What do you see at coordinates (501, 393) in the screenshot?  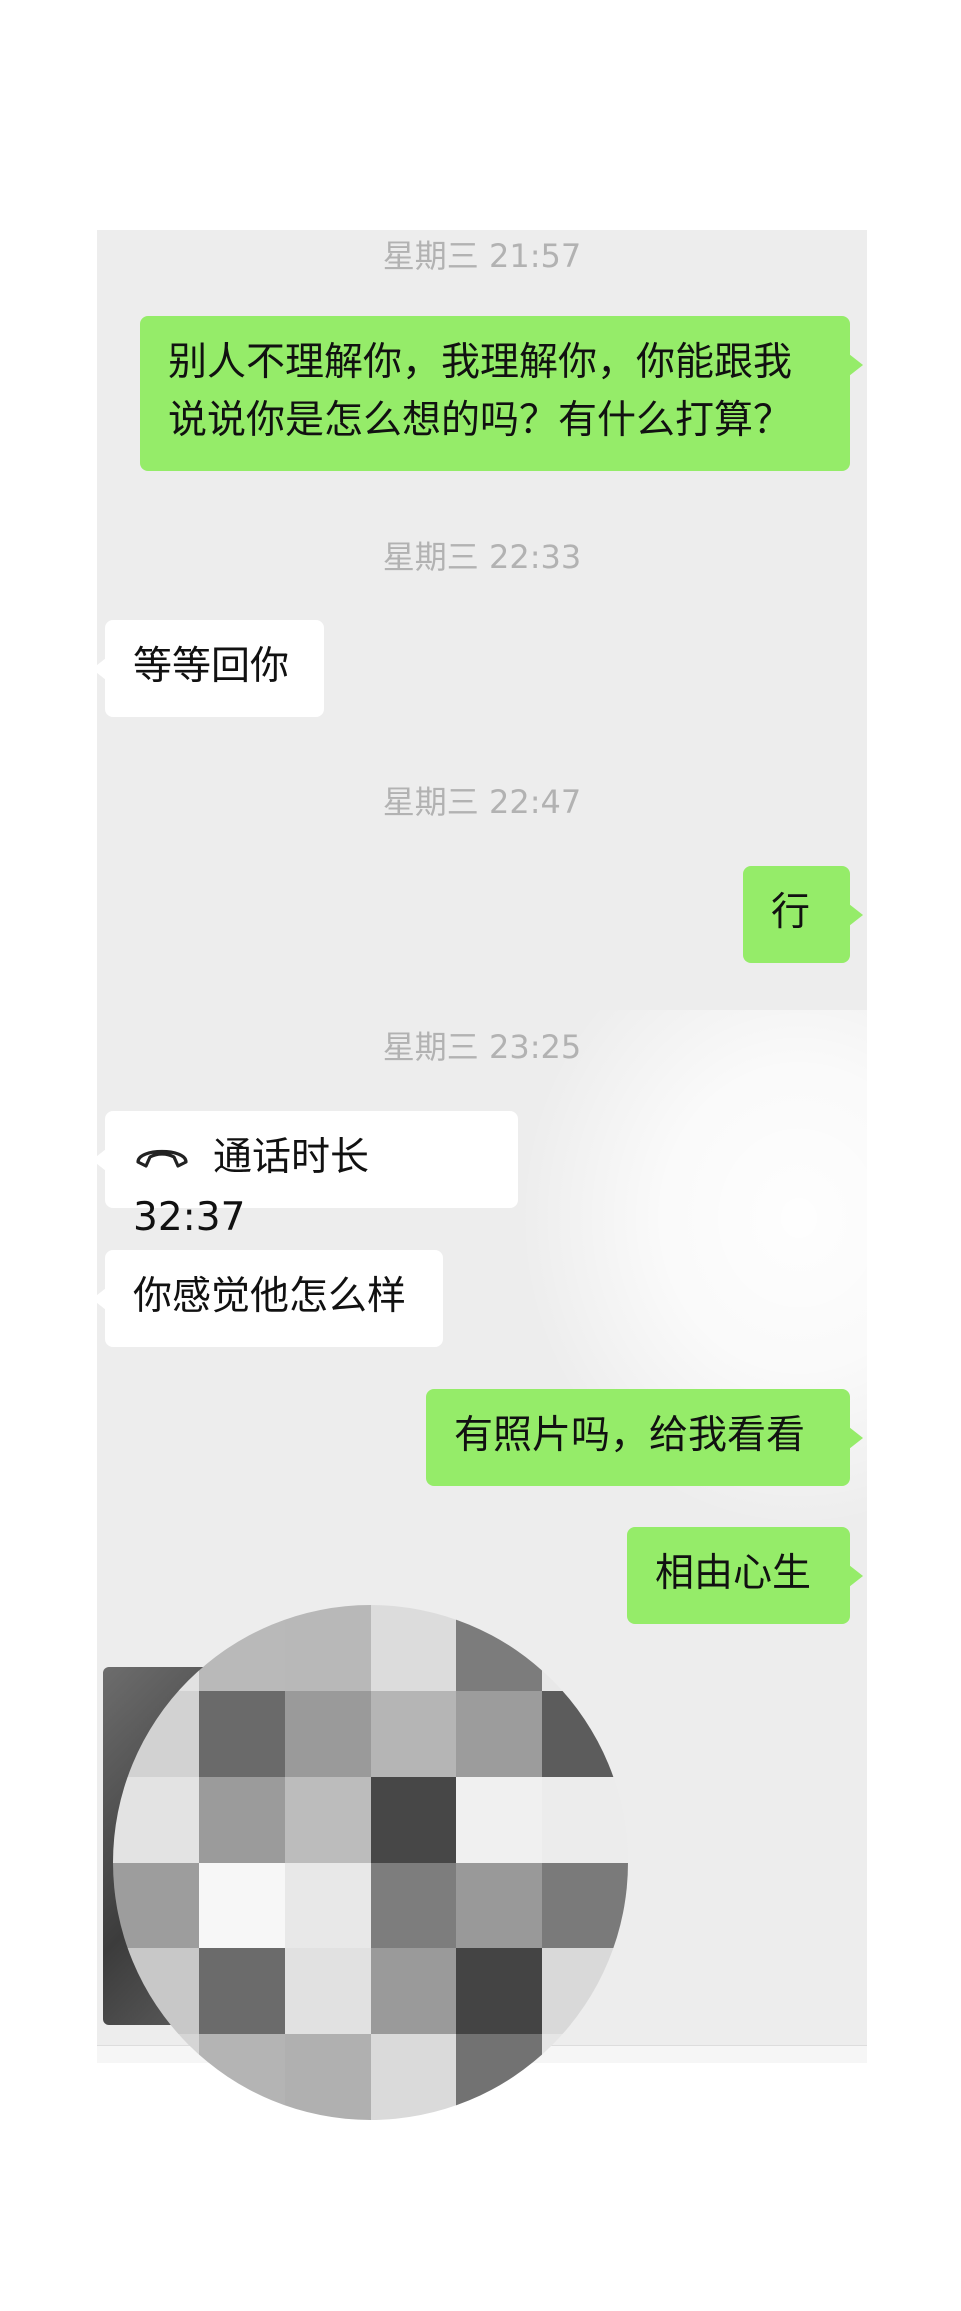 I see `sent-message-bubble: 别人不理解你，我理解你，你能跟我说说你是怎么想的吗？有什么打算？` at bounding box center [501, 393].